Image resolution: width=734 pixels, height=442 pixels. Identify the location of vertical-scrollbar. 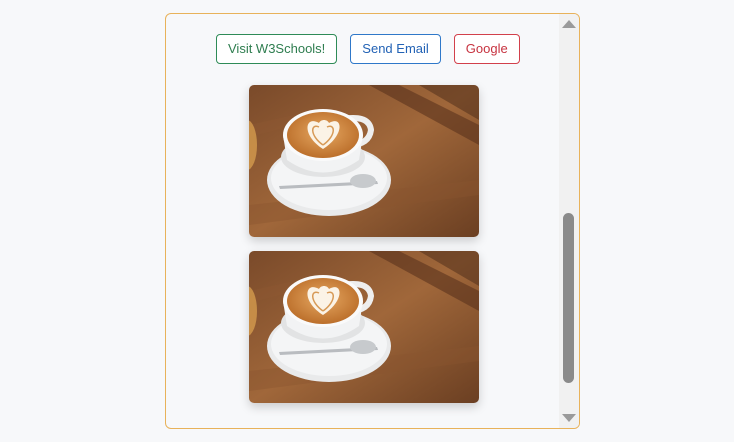
(569, 221).